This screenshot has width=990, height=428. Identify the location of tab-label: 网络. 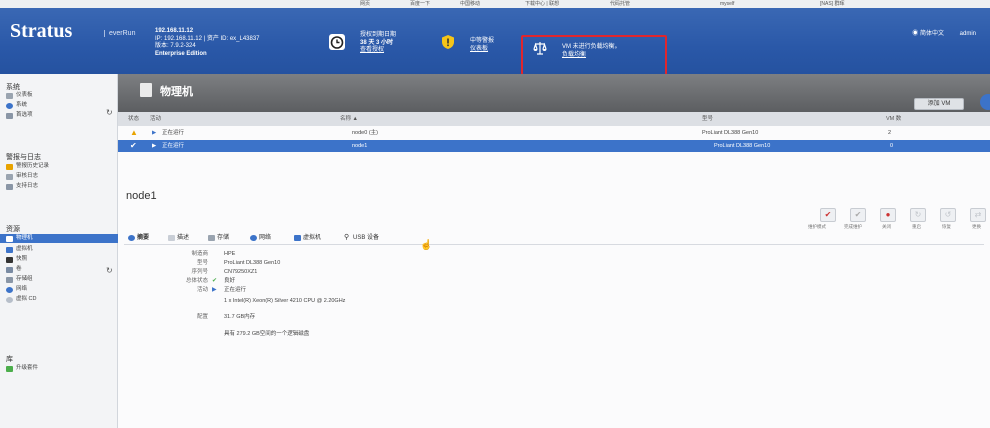
(265, 238).